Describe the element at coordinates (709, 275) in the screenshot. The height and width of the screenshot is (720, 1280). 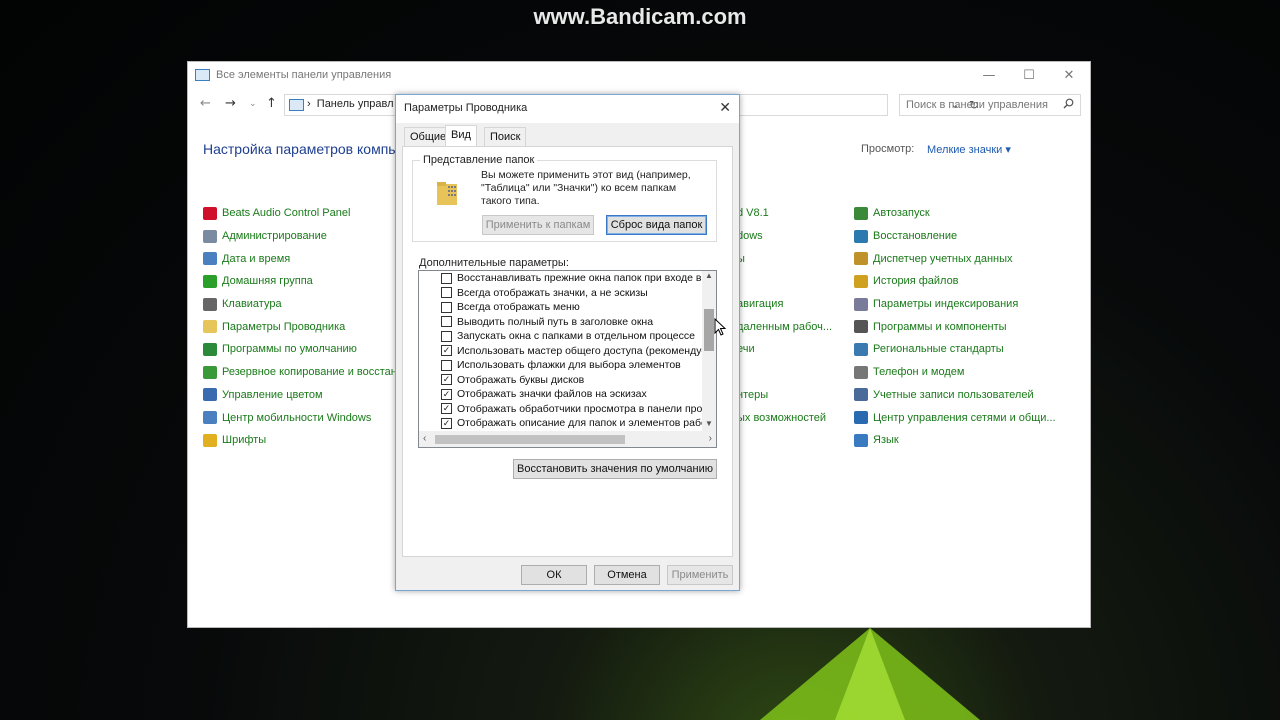
I see `scroll-up-icon: ▲` at that location.